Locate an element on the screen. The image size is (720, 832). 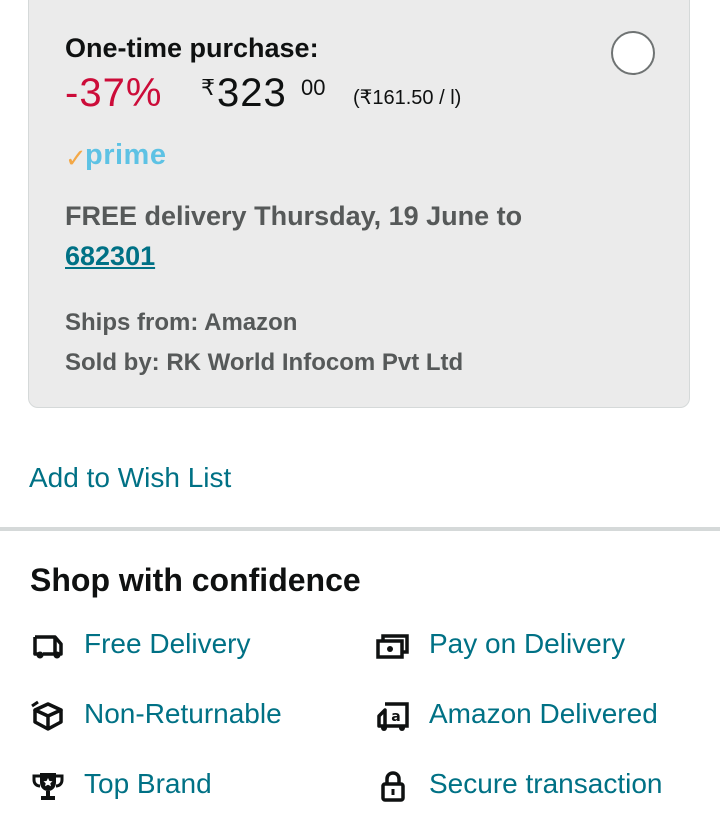
feature-label: Secure transaction is located at coordinates (546, 783).